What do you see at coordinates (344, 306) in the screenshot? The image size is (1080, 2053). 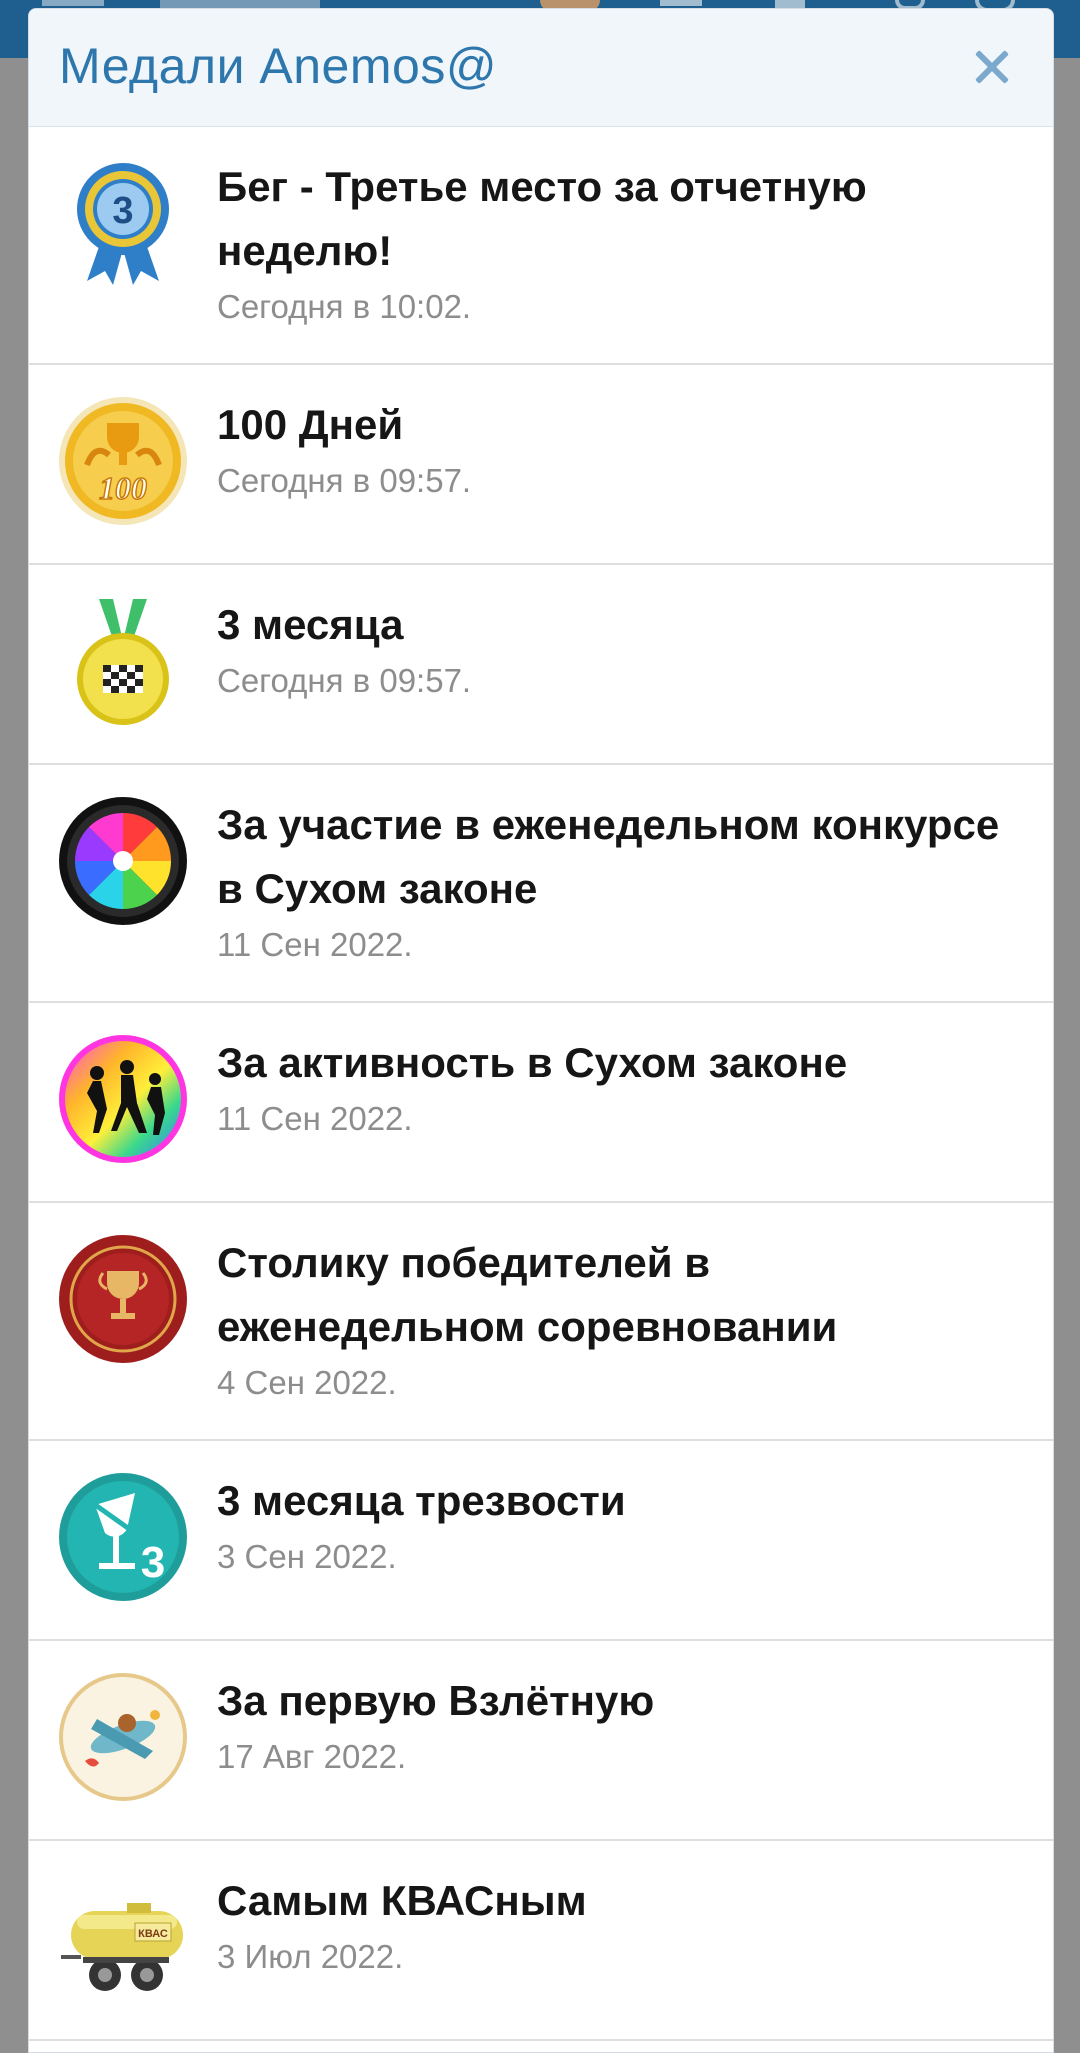 I see `medal-date: Сегодня в 10:02.` at bounding box center [344, 306].